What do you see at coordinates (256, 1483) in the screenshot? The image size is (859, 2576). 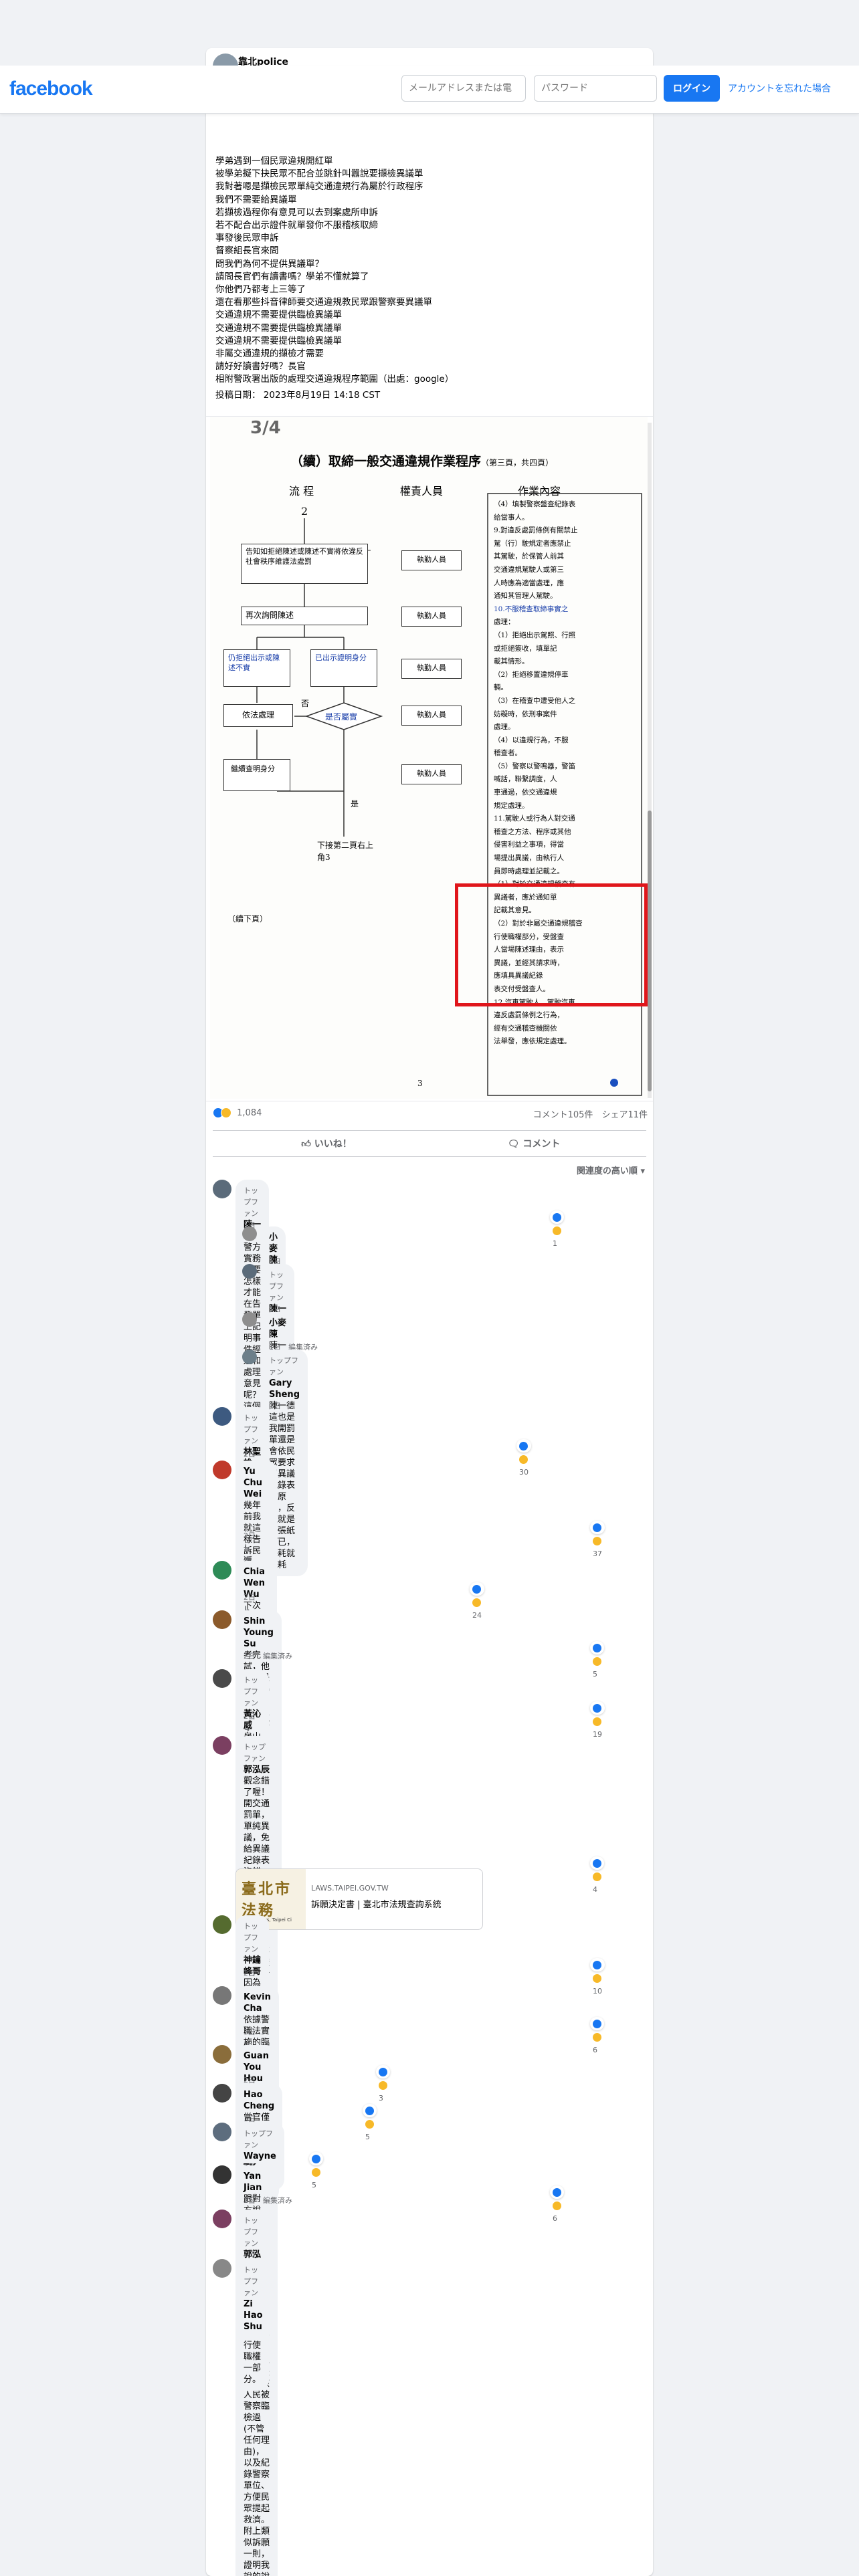 I see `commenter-name: Yu Chu Wei` at bounding box center [256, 1483].